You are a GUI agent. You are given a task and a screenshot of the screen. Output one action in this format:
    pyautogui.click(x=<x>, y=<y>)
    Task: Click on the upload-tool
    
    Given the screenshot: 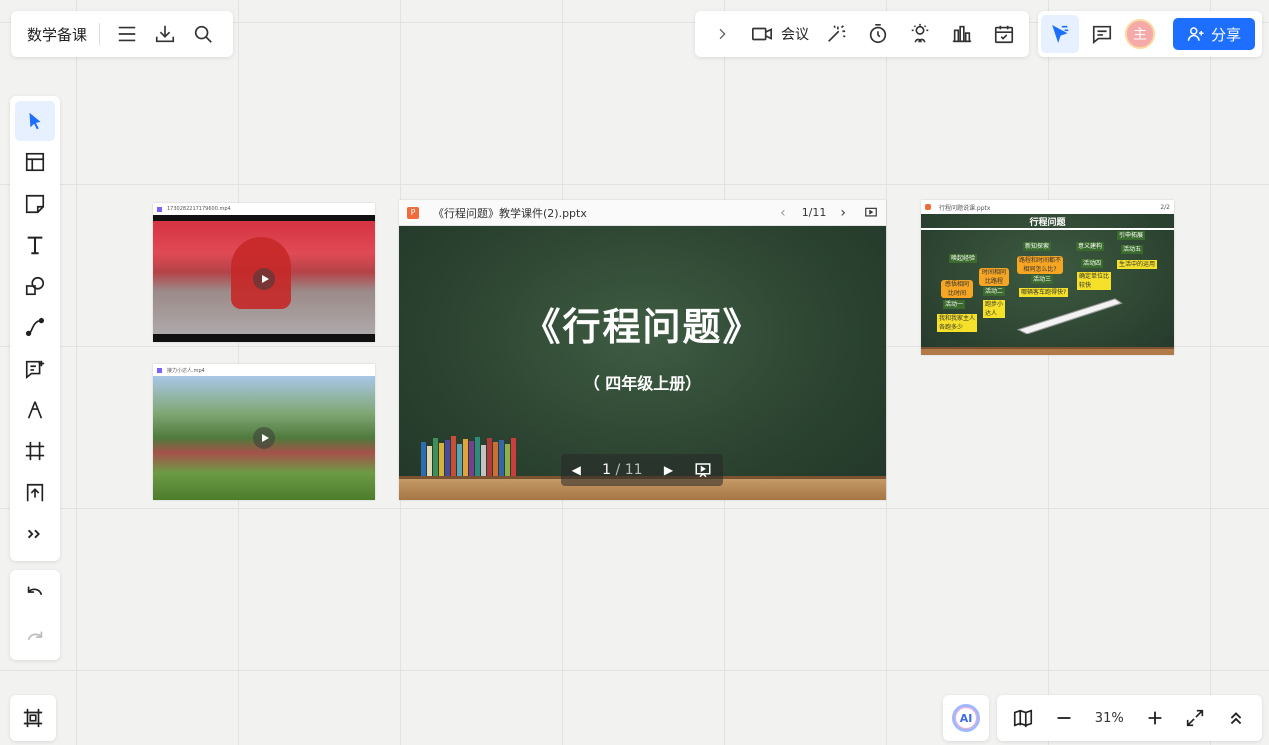 What is the action you would take?
    pyautogui.click(x=35, y=493)
    